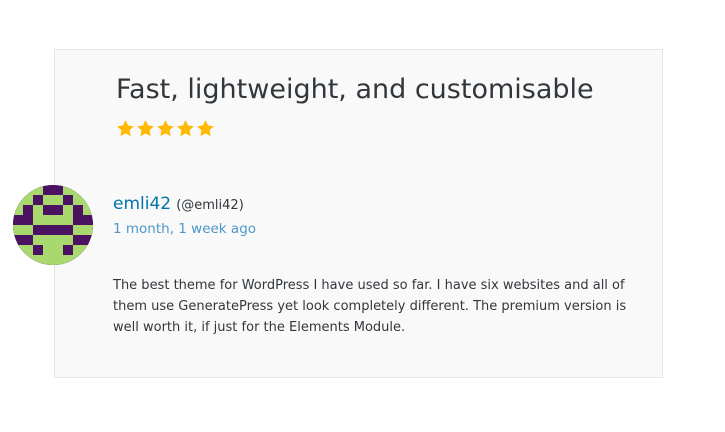  I want to click on avatar, so click(53, 225).